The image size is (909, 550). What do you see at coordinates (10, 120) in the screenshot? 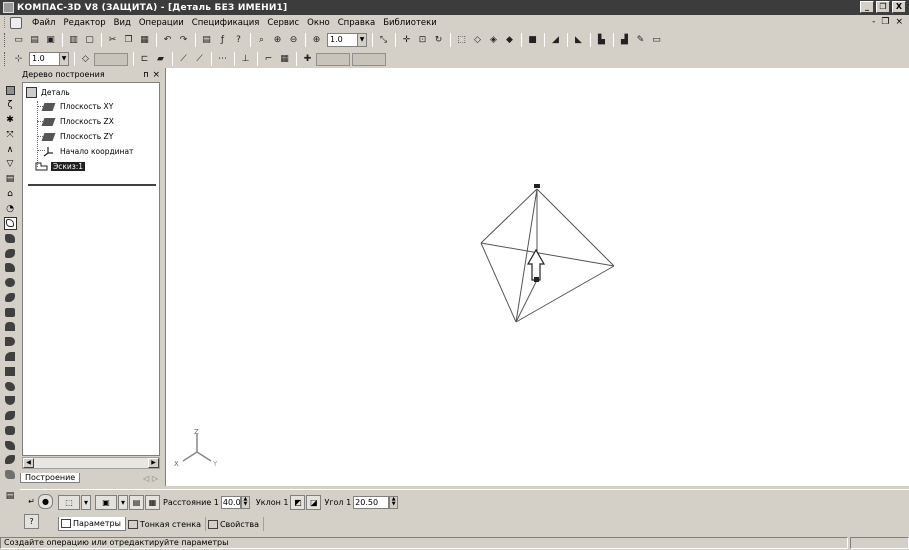
I see `tool-symbols-icon: ✱` at bounding box center [10, 120].